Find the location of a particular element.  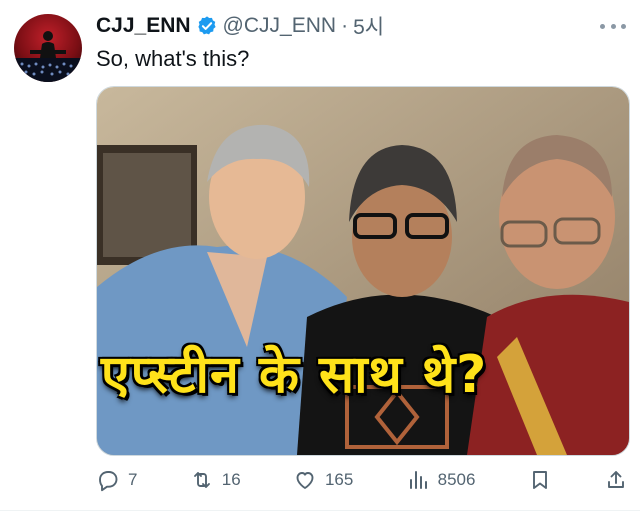

tweet-header: CJJ_ENN @CJJ_ENN · 5시 is located at coordinates (240, 26).